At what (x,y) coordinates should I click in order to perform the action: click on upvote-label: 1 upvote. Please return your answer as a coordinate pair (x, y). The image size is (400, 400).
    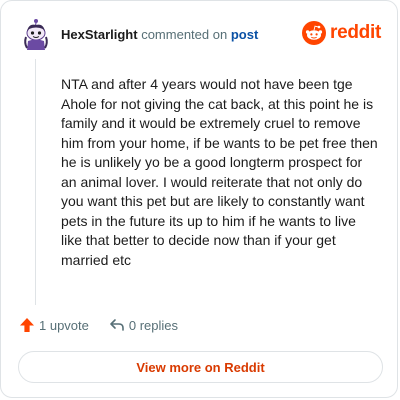
    Looking at the image, I should click on (64, 325).